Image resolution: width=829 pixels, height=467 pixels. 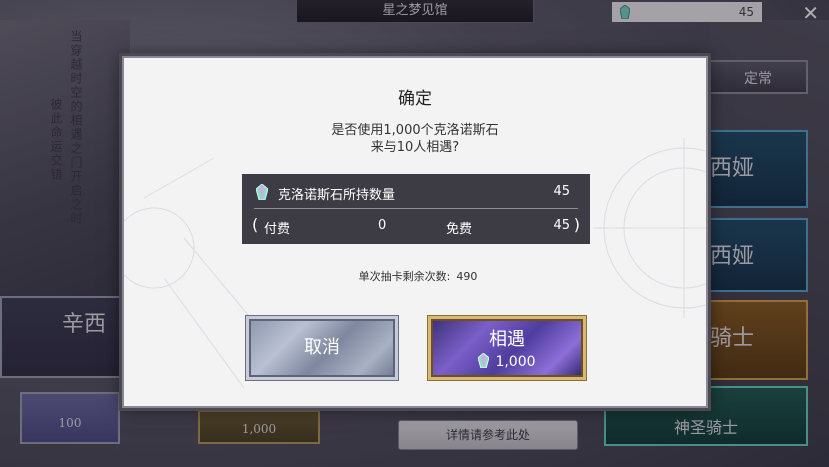 What do you see at coordinates (416, 227) in the screenshot?
I see `balance-breakdown-row: ( 付费 0 免费 45 )` at bounding box center [416, 227].